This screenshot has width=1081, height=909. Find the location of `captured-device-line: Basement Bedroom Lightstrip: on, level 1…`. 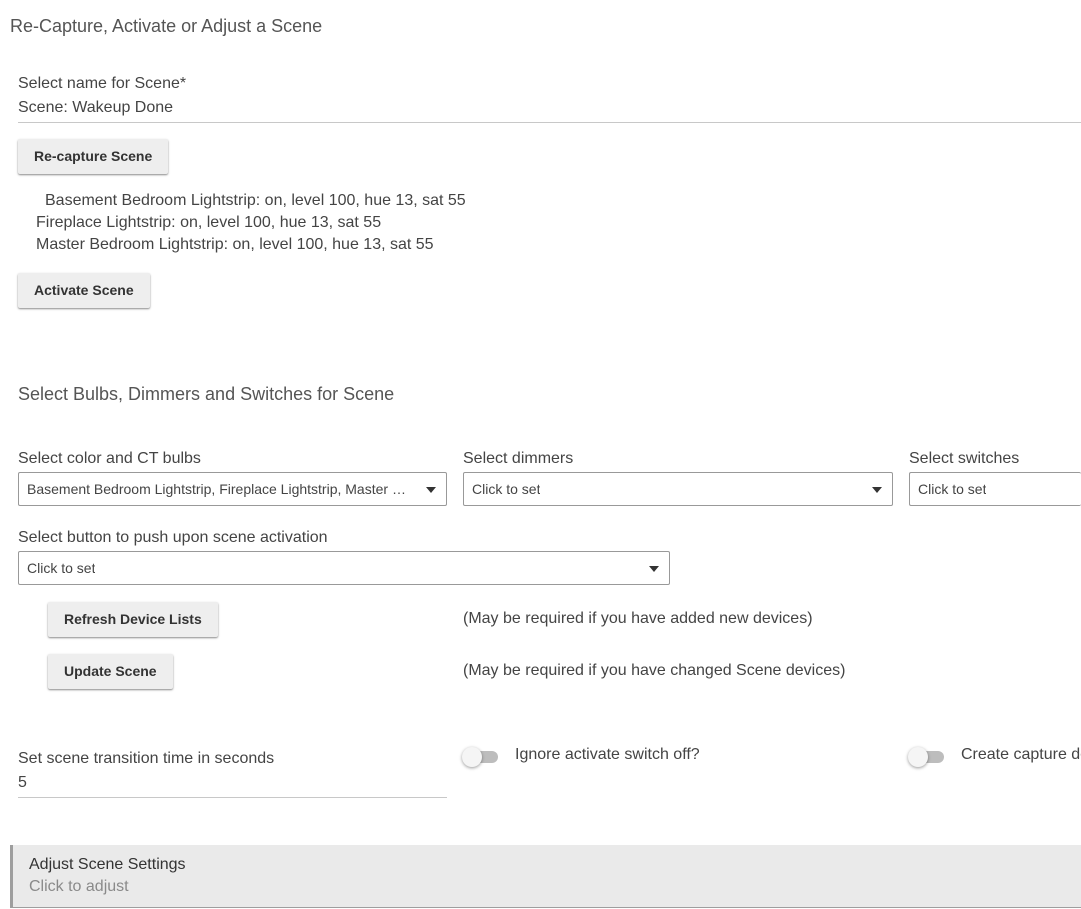

captured-device-line: Basement Bedroom Lightstrip: on, level 1… is located at coordinates (255, 200).